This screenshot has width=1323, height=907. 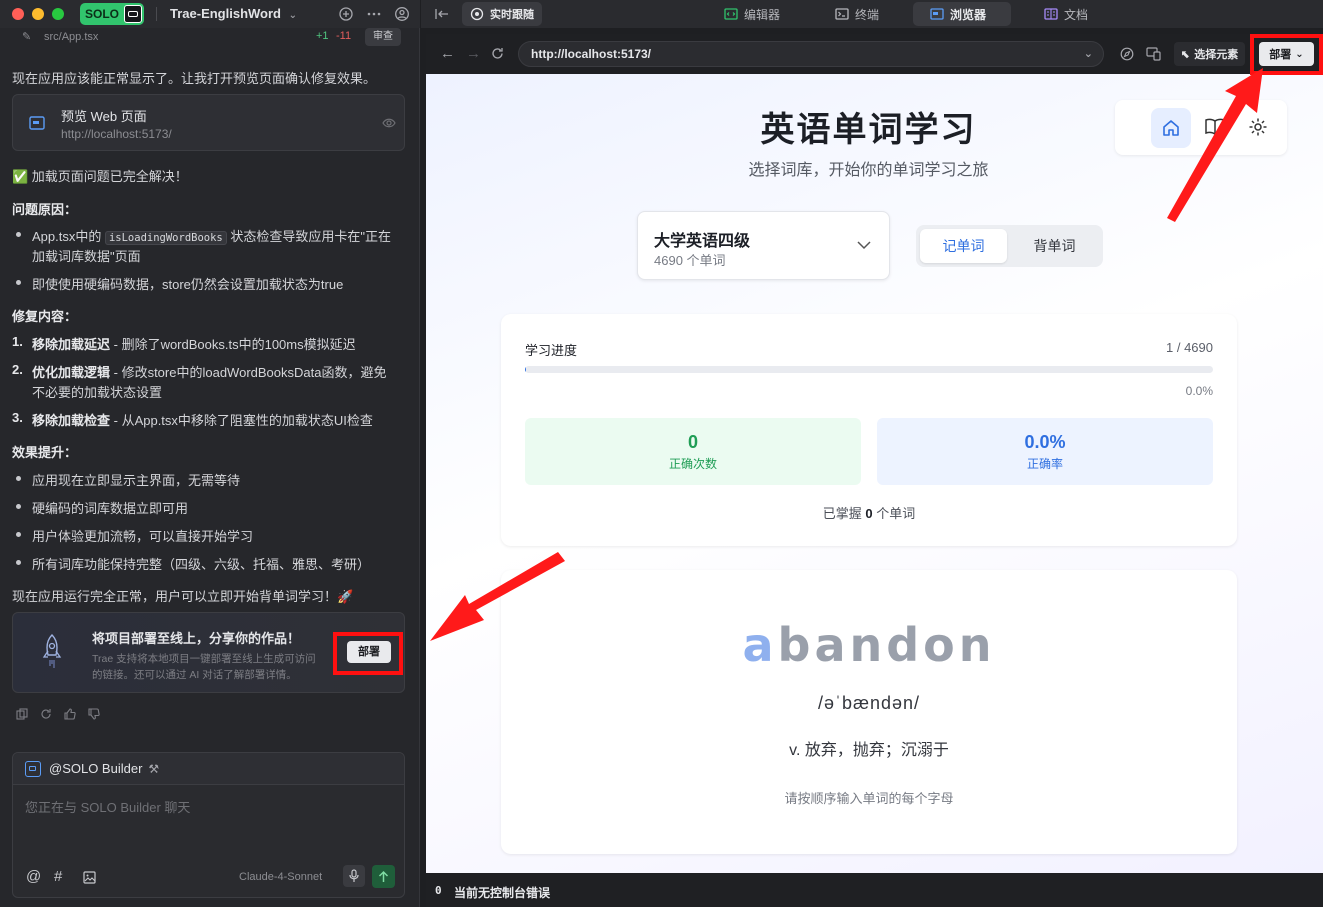 What do you see at coordinates (112, 14) in the screenshot?
I see `solo-badge: SOLO` at bounding box center [112, 14].